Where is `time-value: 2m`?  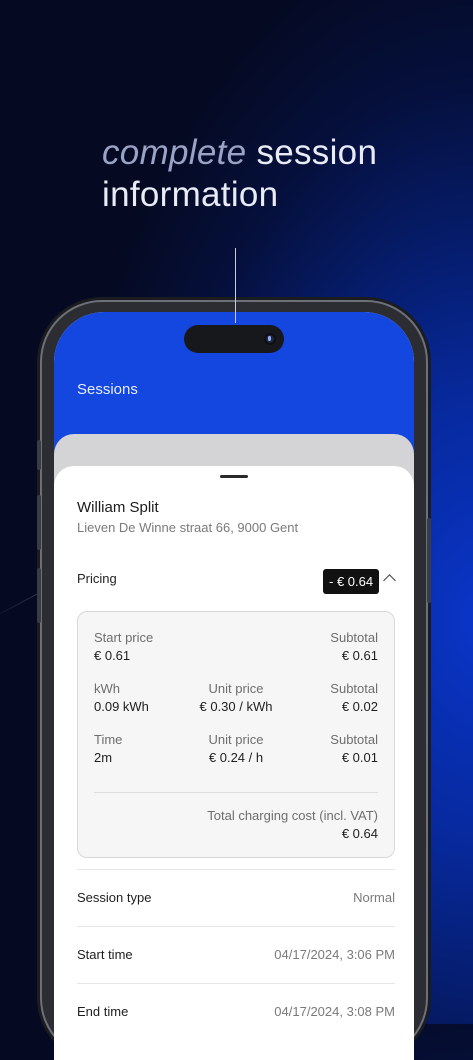 time-value: 2m is located at coordinates (103, 757).